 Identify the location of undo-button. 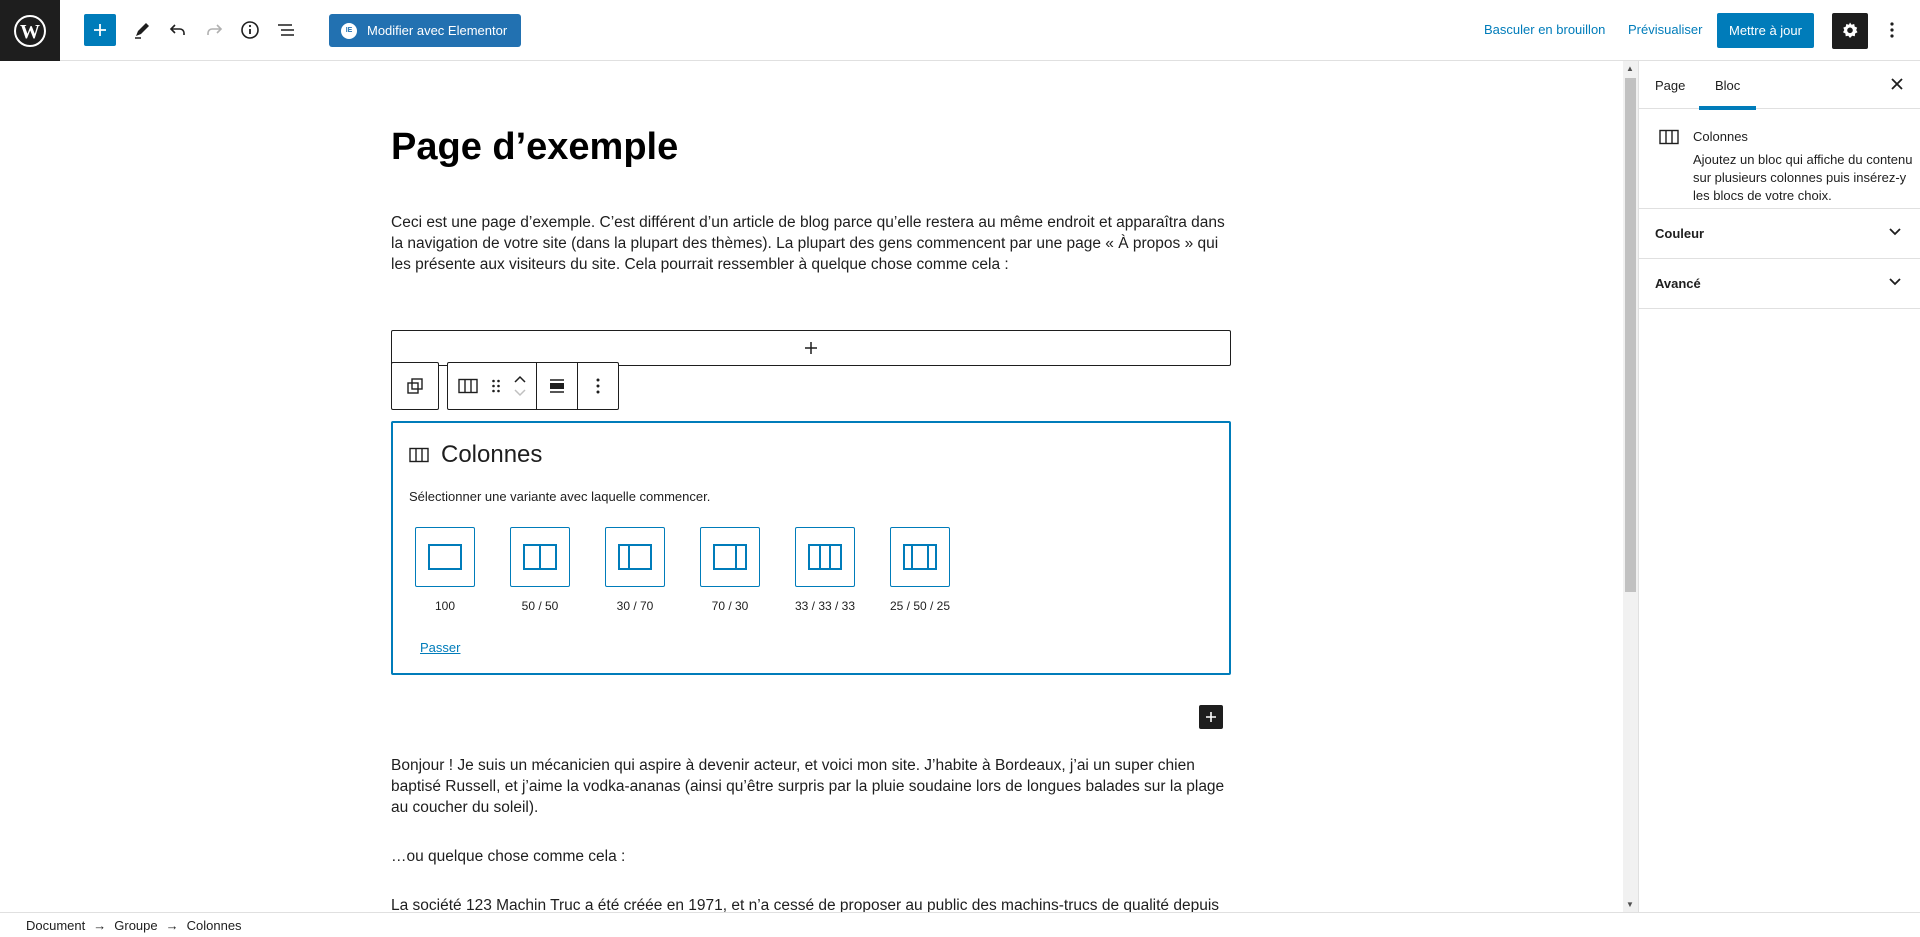
(178, 30).